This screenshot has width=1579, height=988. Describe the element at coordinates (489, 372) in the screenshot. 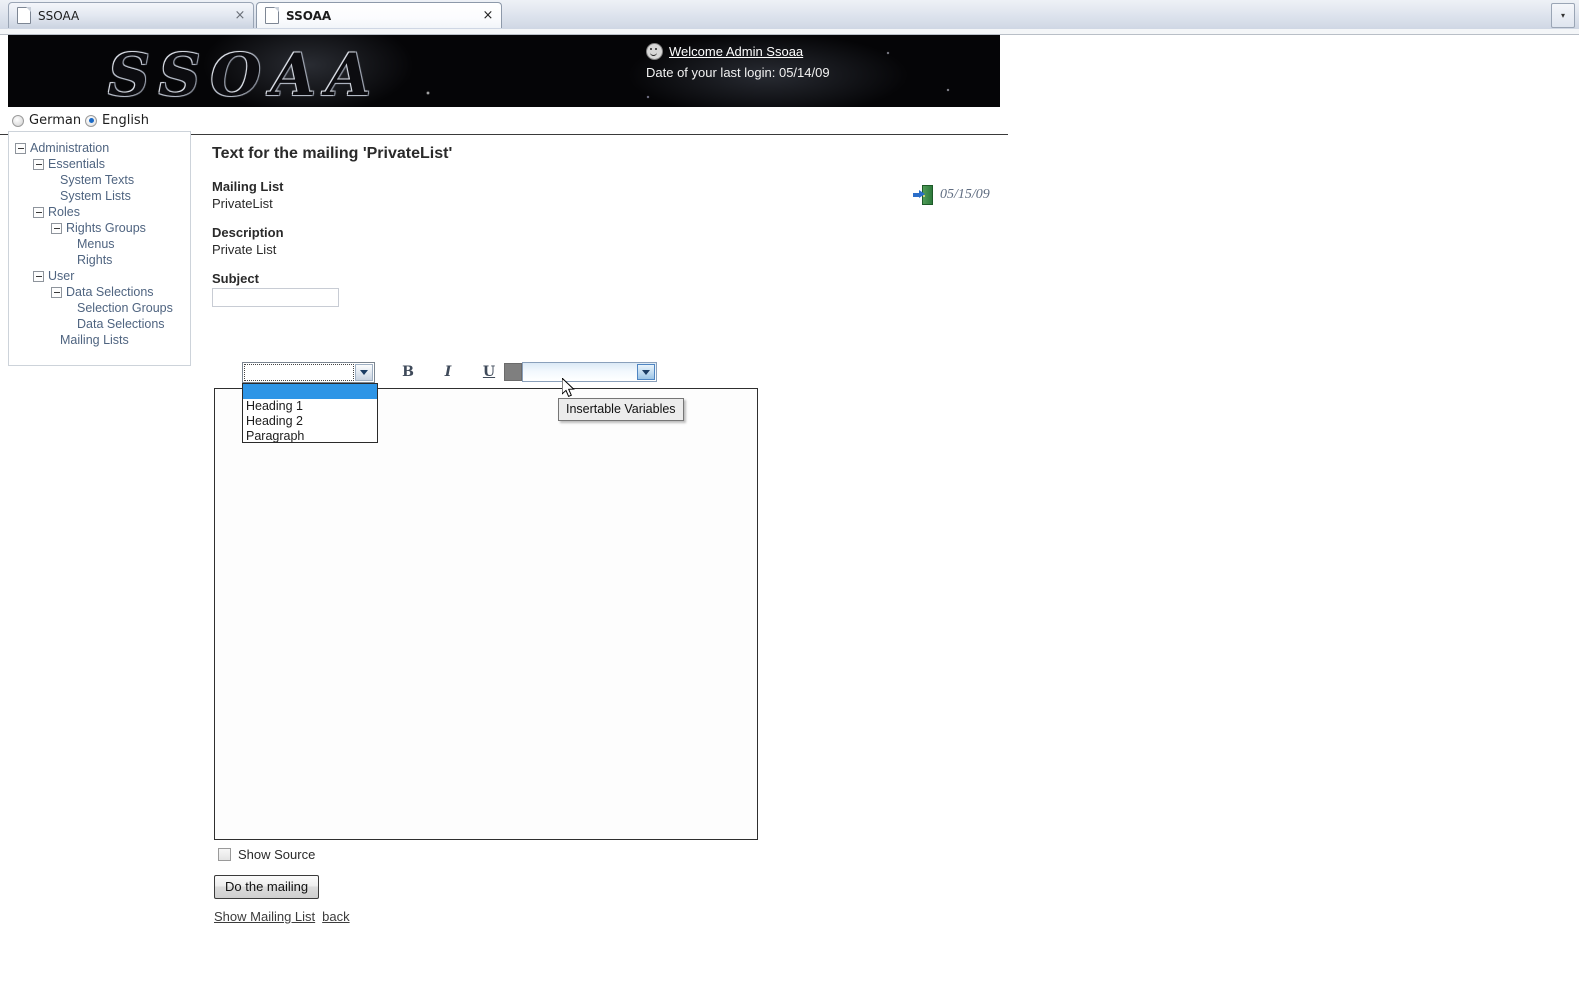

I see `underline-button: U` at that location.